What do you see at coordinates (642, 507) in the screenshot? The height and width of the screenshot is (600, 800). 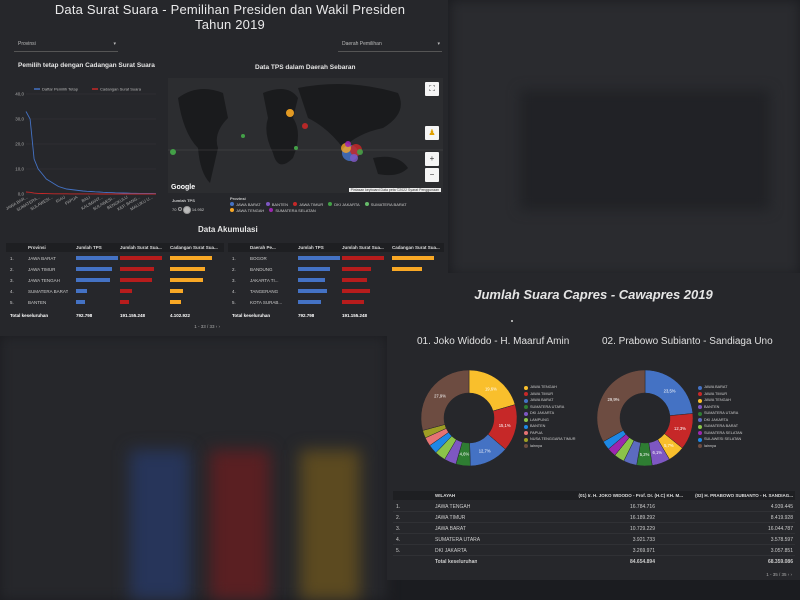 I see `value-01: 16.784.716` at bounding box center [642, 507].